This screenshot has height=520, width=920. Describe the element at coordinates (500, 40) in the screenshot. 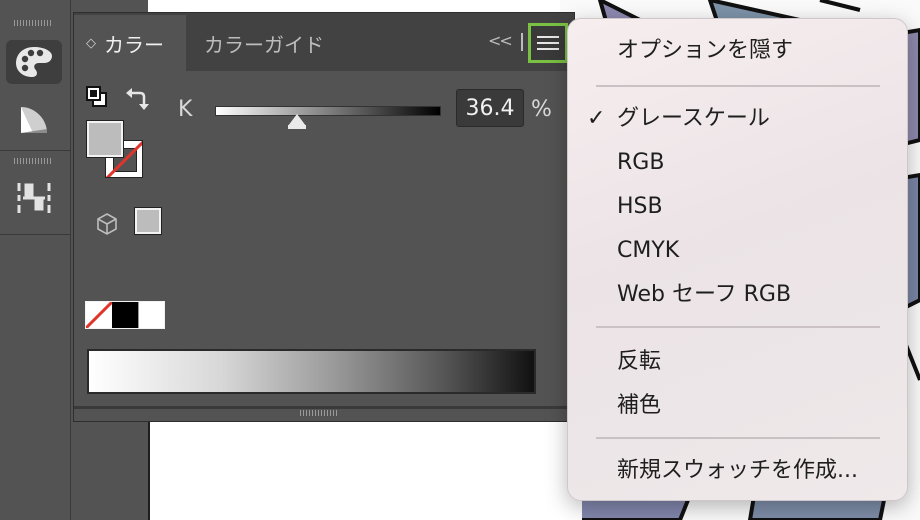

I see `collapse-panel-button: <<` at that location.